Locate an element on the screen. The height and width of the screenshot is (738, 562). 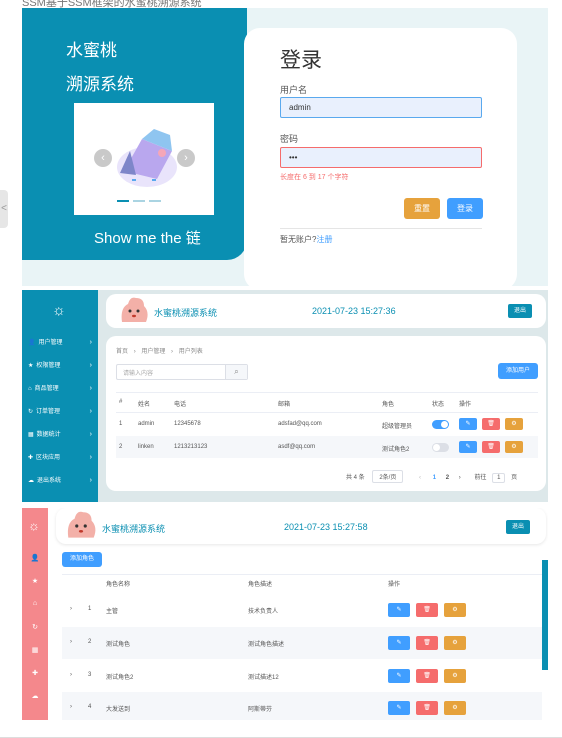
search-icon: ⌕ is located at coordinates (236, 372).